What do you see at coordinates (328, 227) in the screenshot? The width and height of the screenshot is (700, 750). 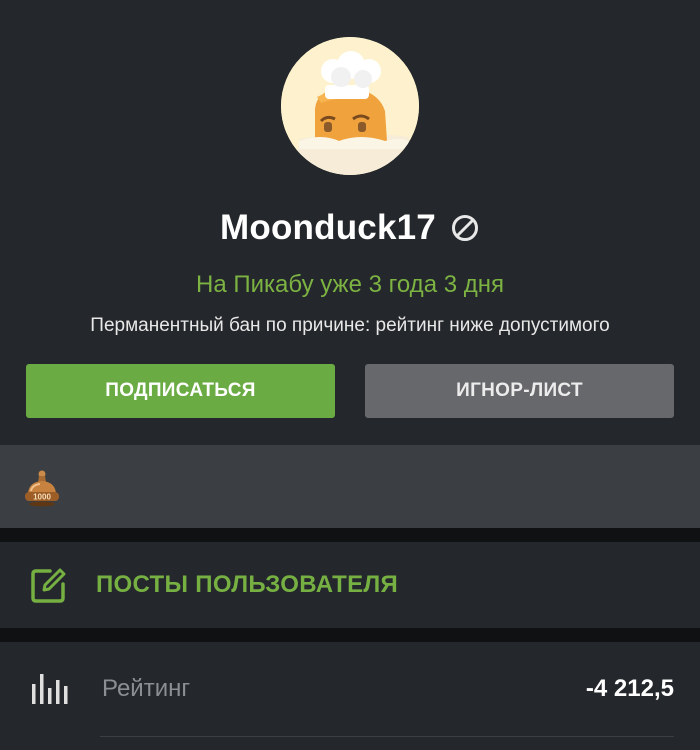 I see `username: Moonduck17` at bounding box center [328, 227].